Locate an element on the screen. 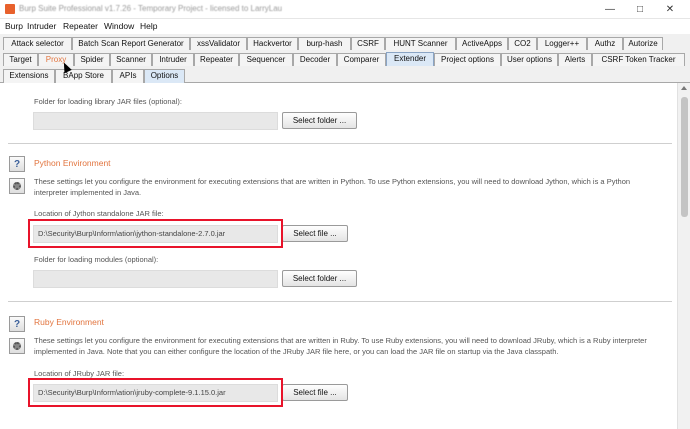 The width and height of the screenshot is (690, 429). menu-burp: Burp is located at coordinates (14, 26).